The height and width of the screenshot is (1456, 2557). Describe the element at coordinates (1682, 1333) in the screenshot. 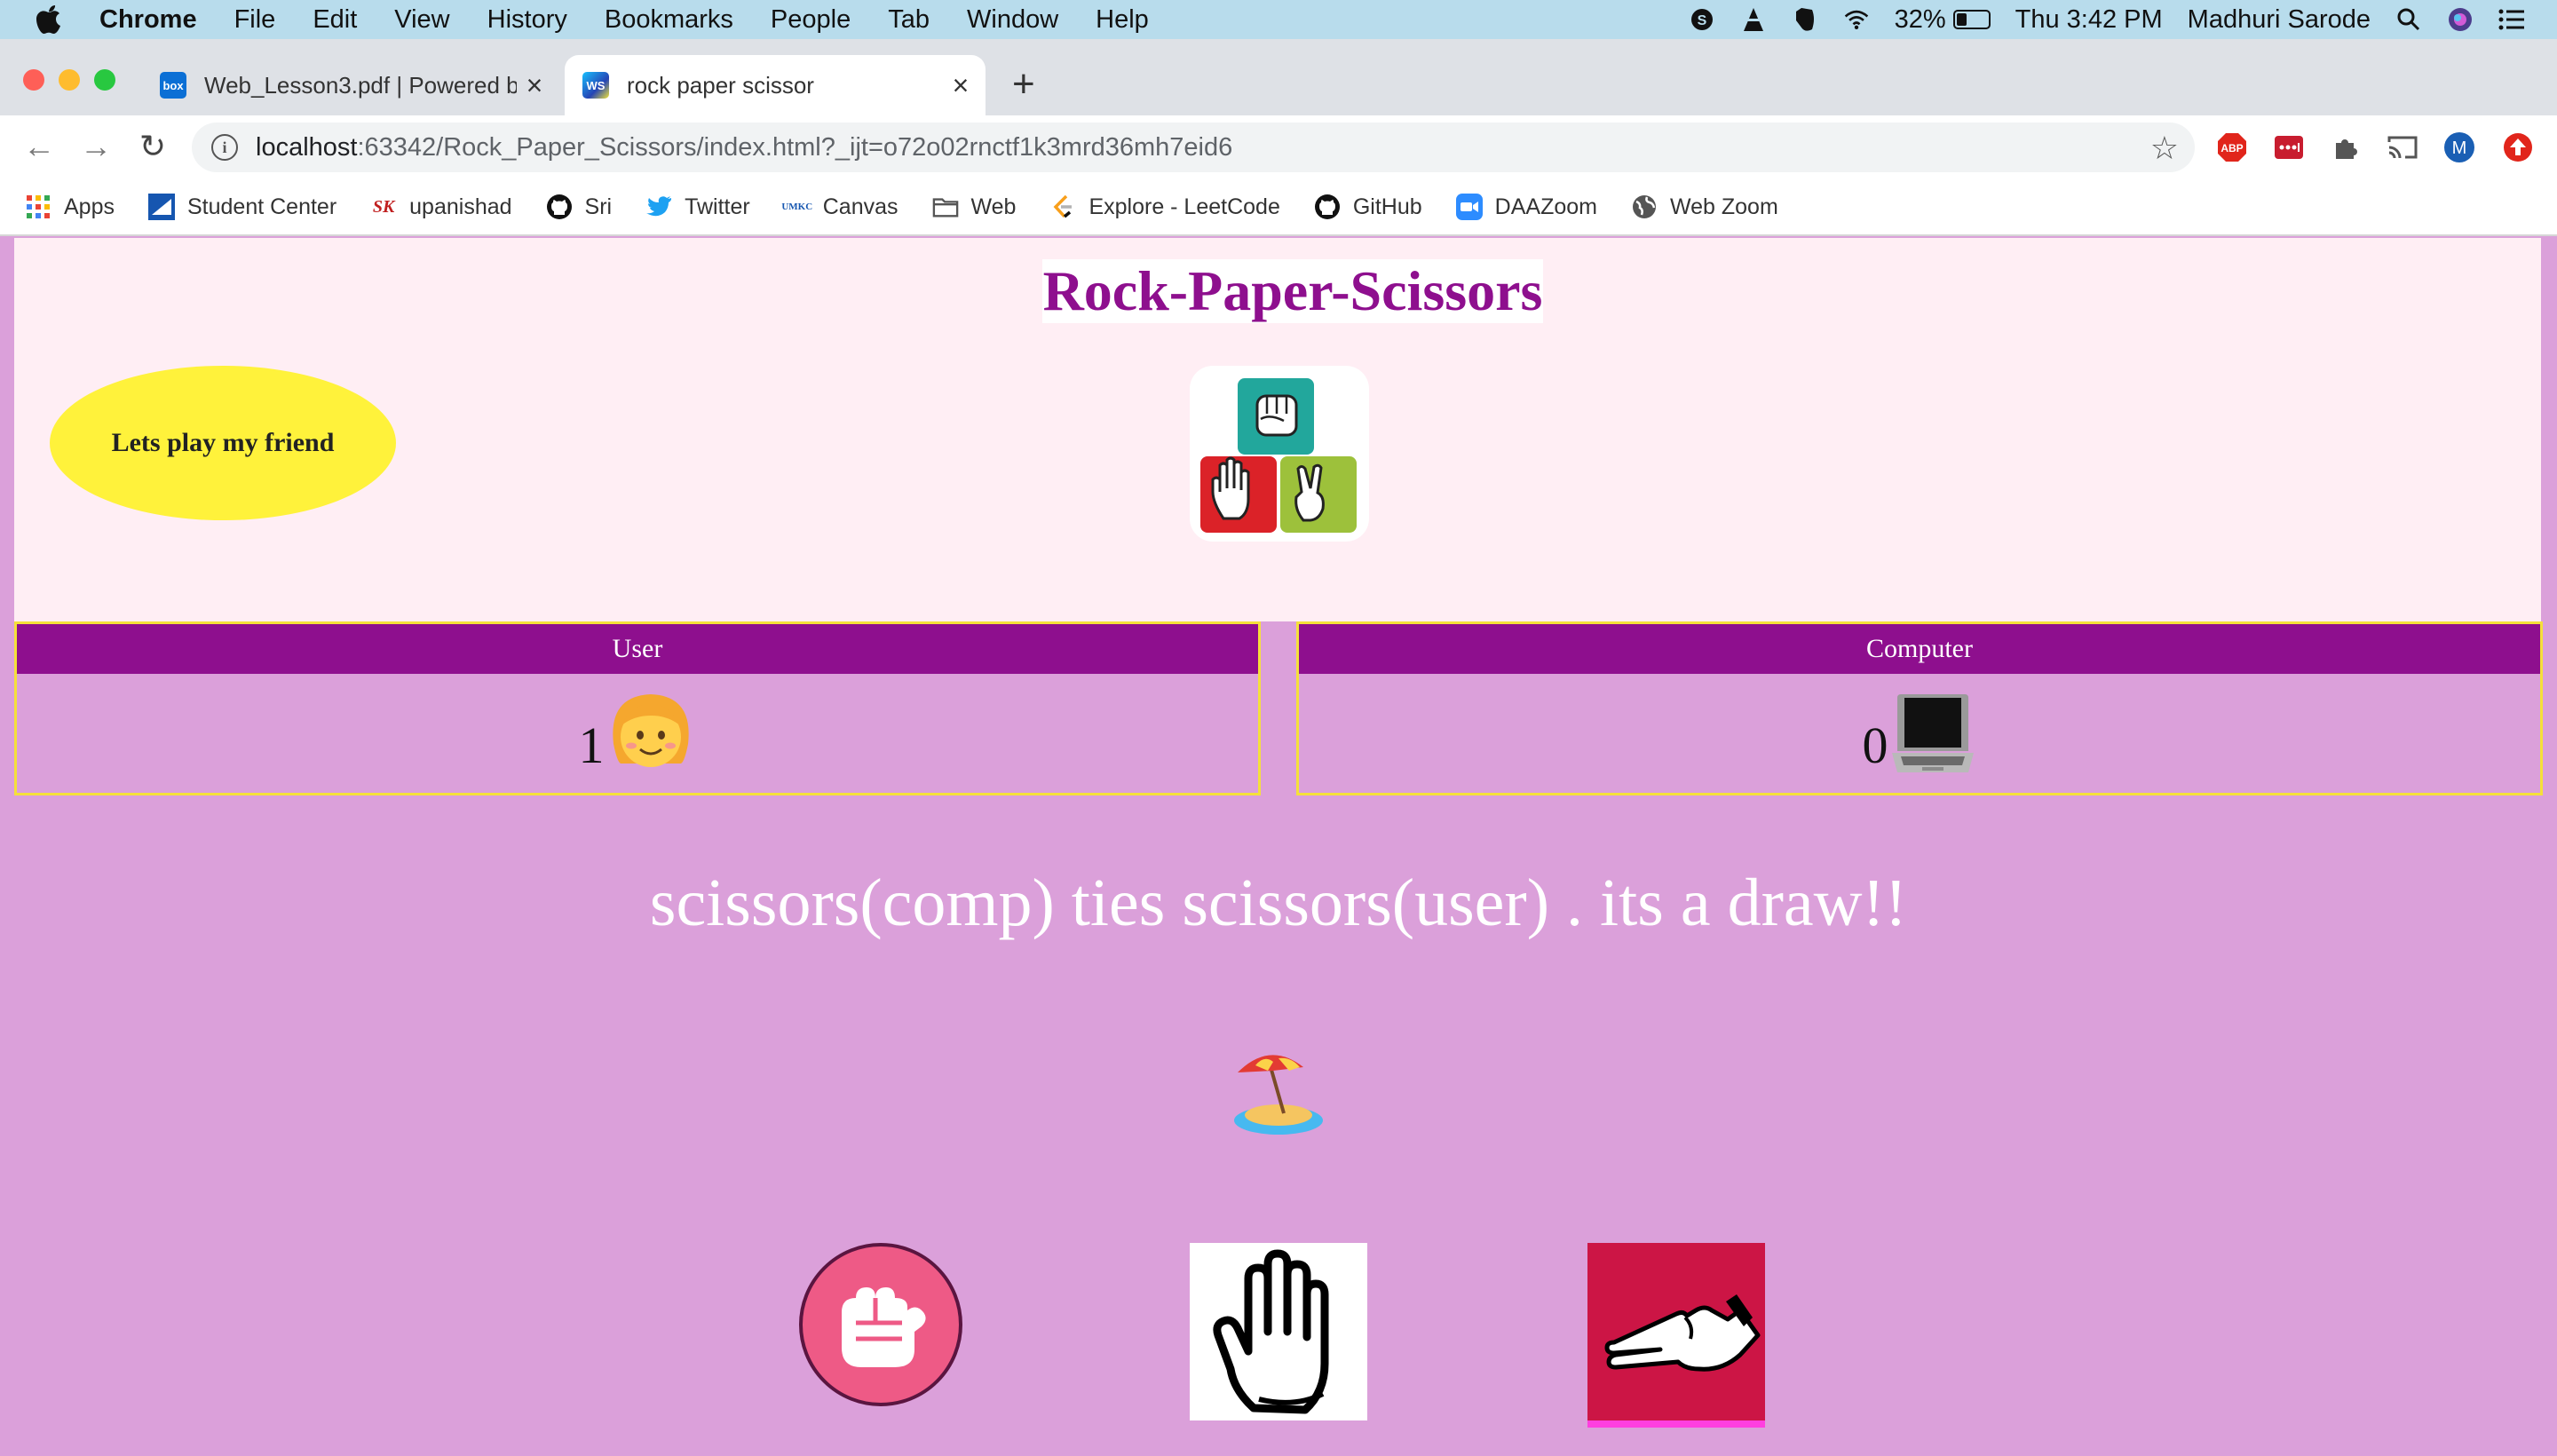

I see `victory-hand-icon` at that location.